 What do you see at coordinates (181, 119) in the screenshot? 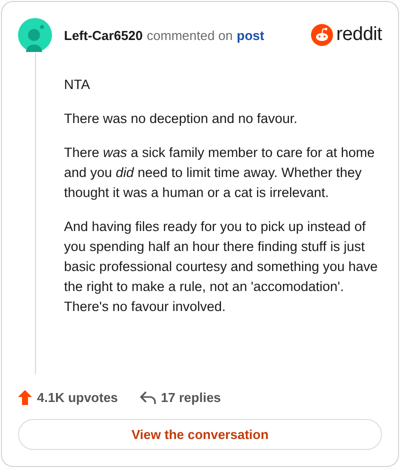
I see `comment-paragraph: There was no deception and no favour.` at bounding box center [181, 119].